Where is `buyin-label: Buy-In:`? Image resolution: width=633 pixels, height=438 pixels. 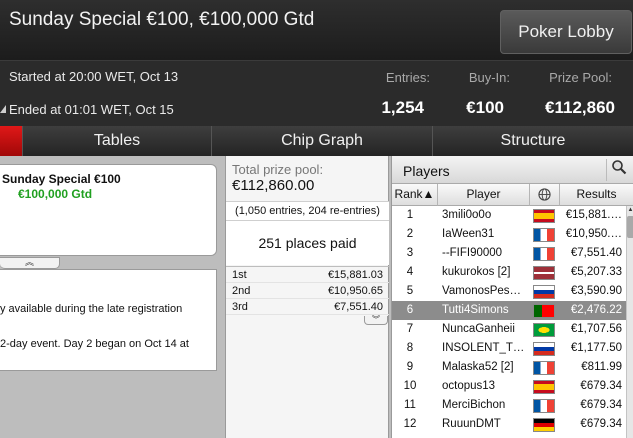
buyin-label: Buy-In: is located at coordinates (489, 77).